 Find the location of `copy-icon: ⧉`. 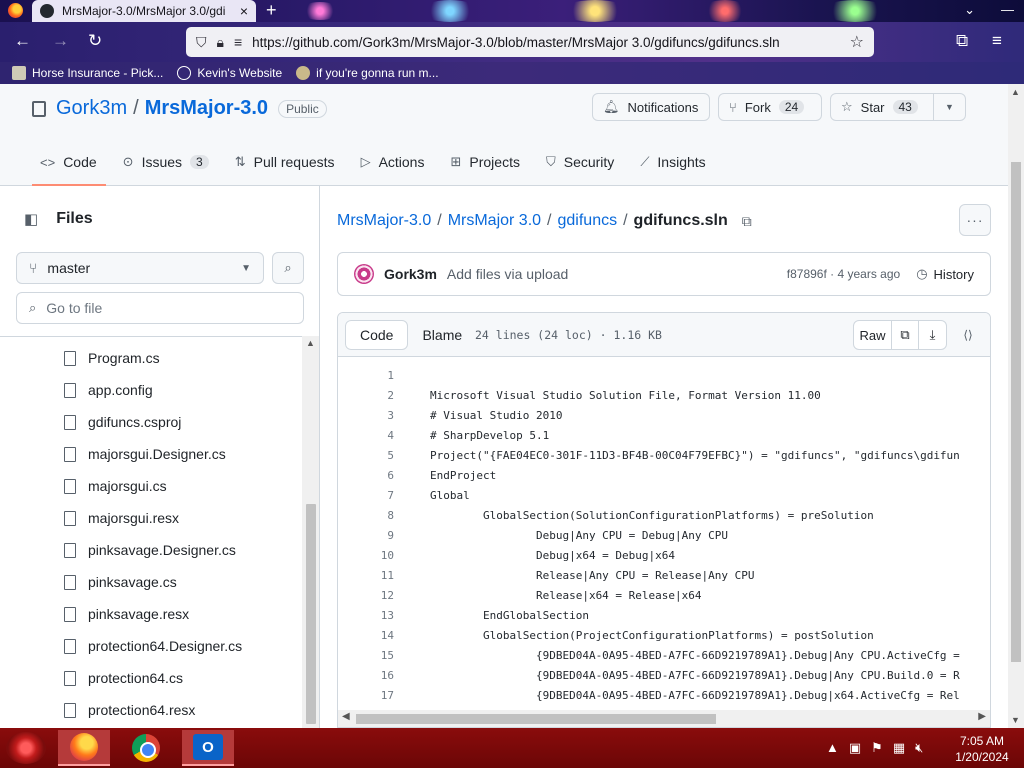

copy-icon: ⧉ is located at coordinates (905, 334).